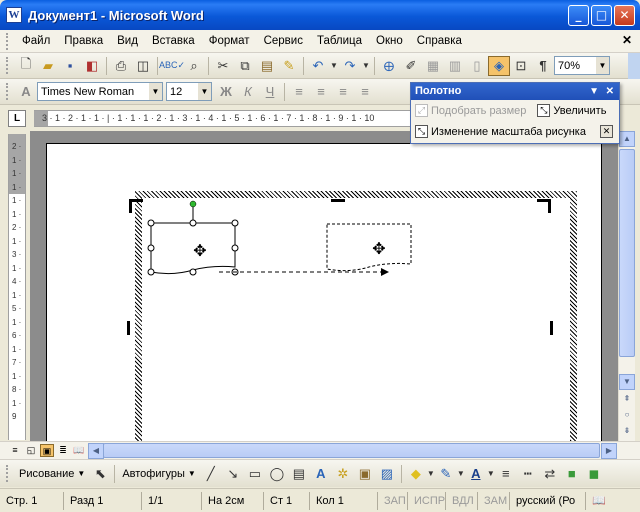 The image size is (640, 512). I want to click on menu-format: Формат, so click(229, 41).